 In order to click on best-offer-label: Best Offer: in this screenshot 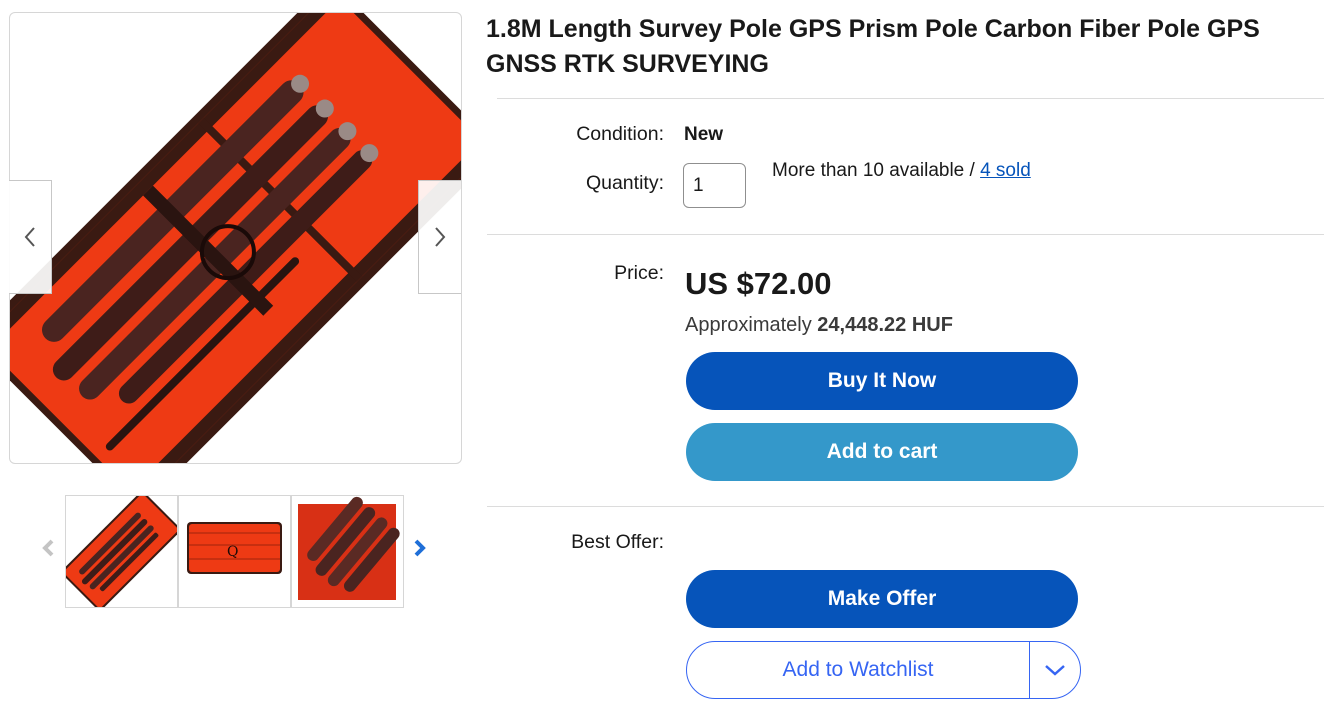, I will do `click(617, 542)`.